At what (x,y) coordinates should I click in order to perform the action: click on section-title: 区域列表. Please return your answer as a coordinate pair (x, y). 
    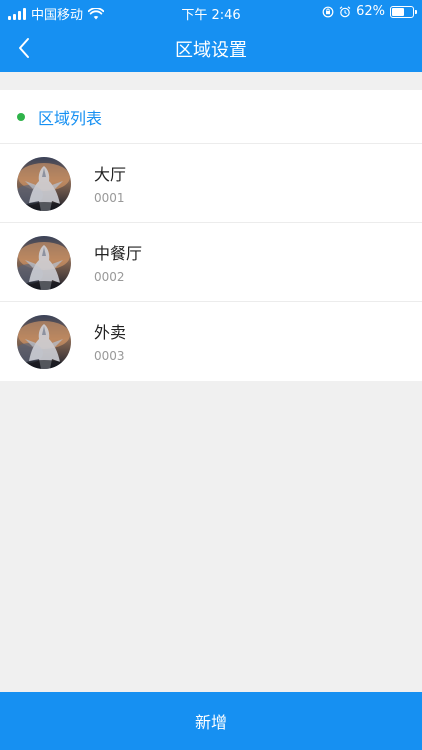
    Looking at the image, I should click on (70, 118).